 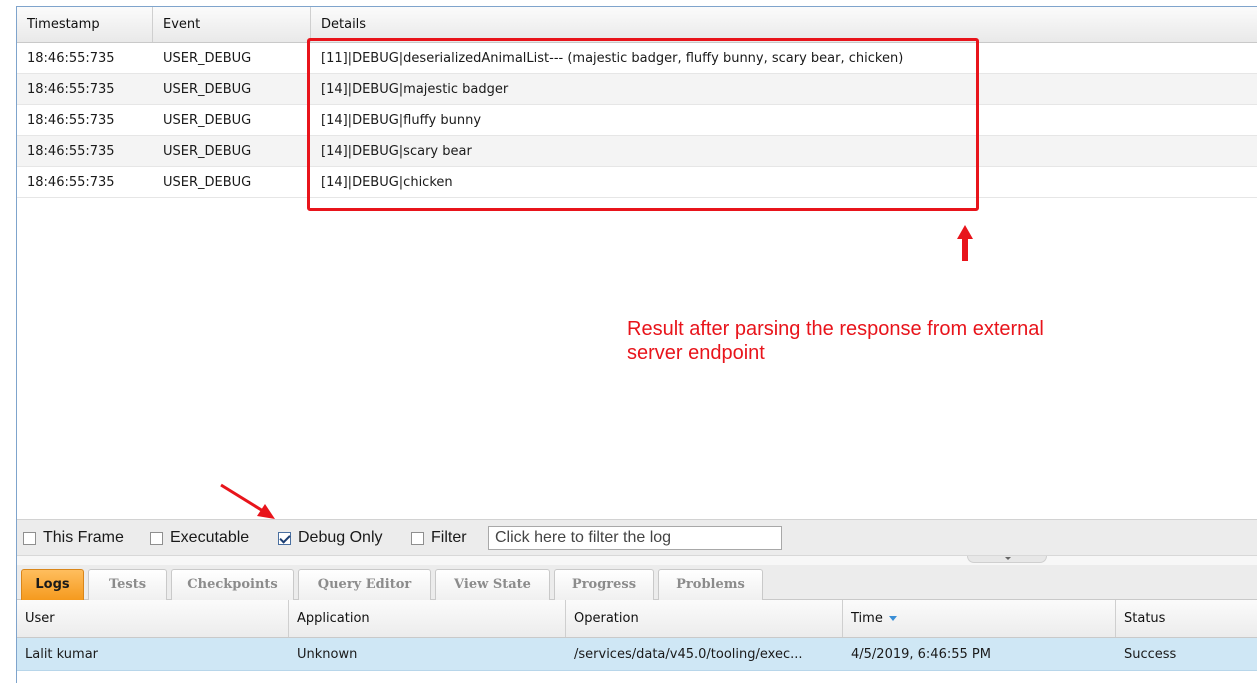 I want to click on column-header-details: Details, so click(x=784, y=24).